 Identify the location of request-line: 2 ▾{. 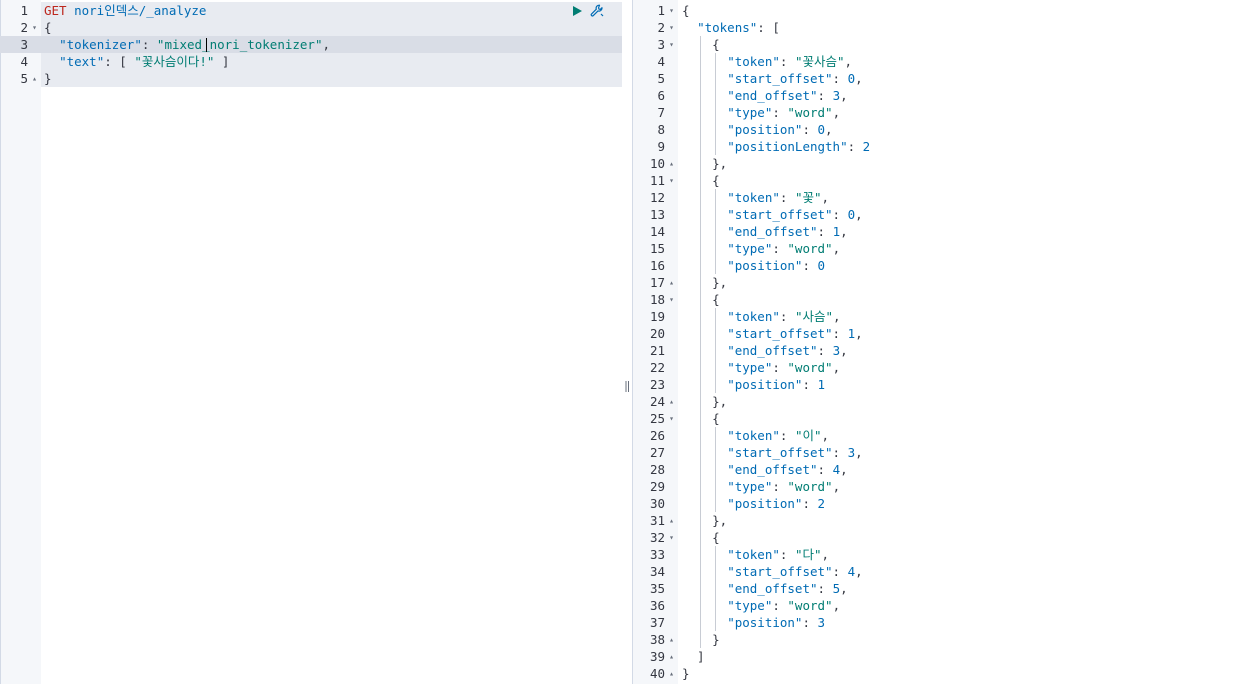
(311, 27).